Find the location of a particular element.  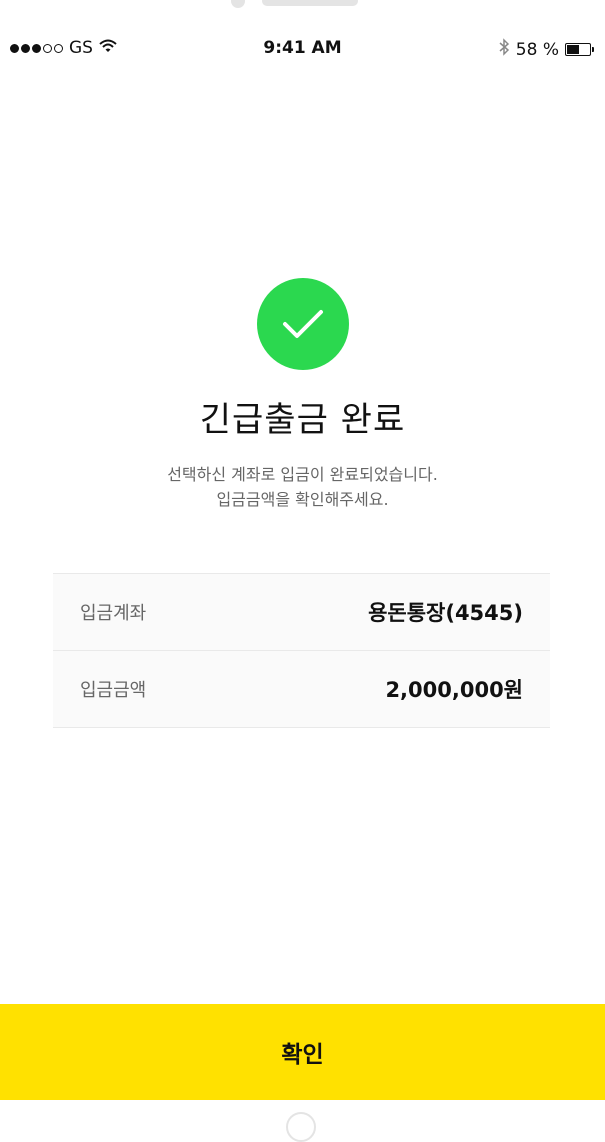

deposit-details-table: 입금계좌 용돈통장(4545) 입금금액 2,000,000원 is located at coordinates (301, 650).